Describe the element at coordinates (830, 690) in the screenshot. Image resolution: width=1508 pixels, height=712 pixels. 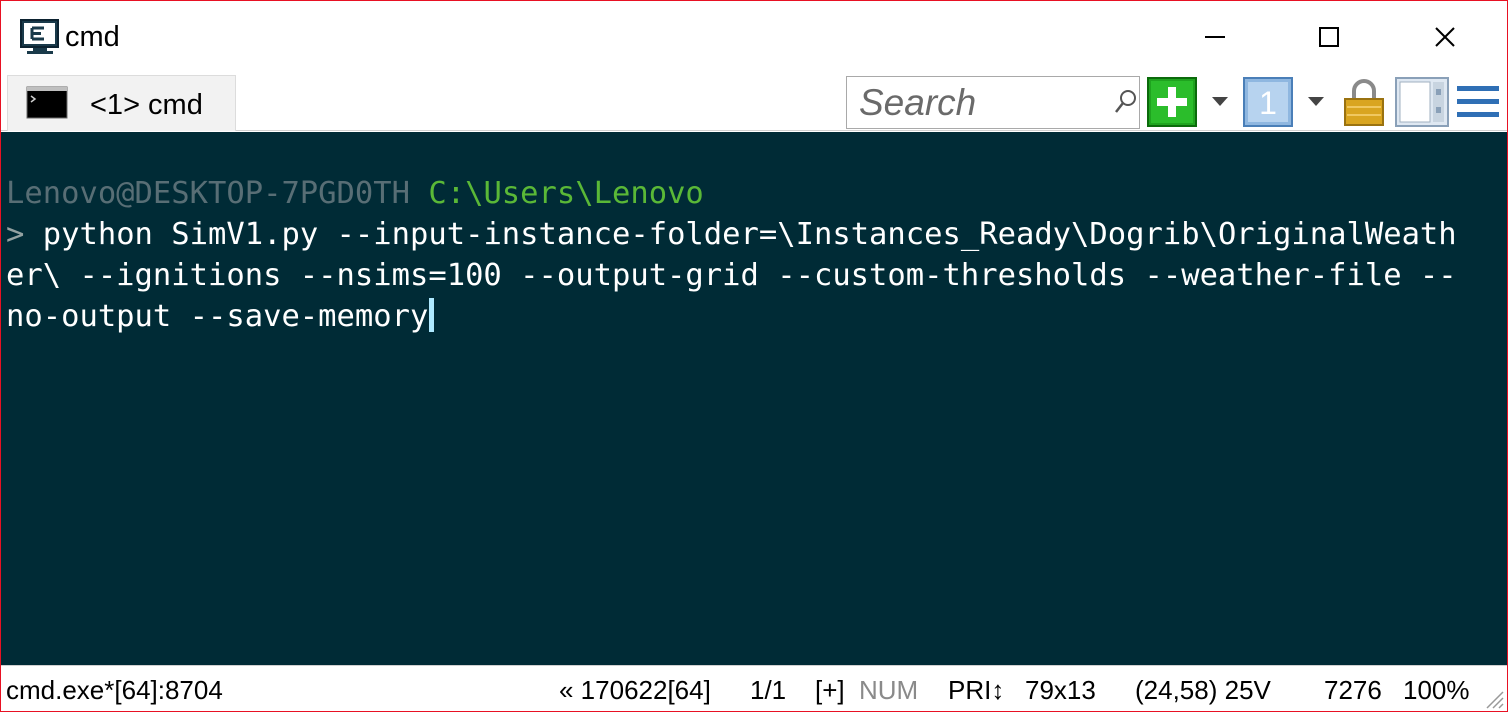
I see `status-plus: [+]` at that location.